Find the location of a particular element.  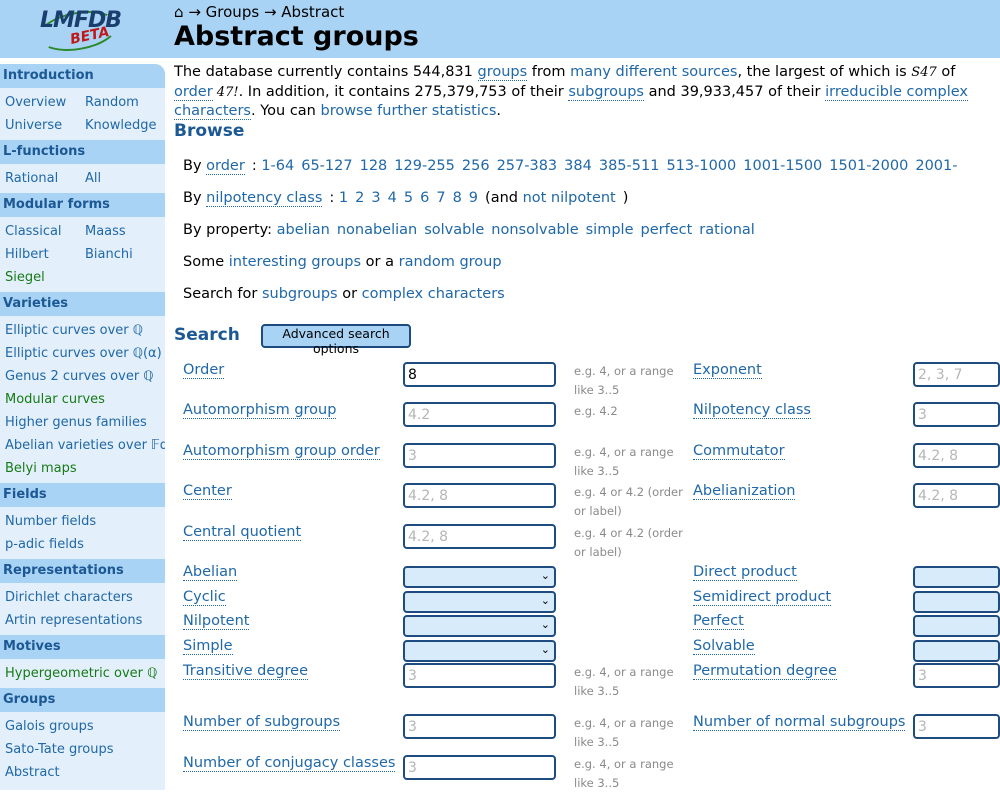

number-of-conjugacy-classes-knowl: Number of conjugacy classes is located at coordinates (289, 763).